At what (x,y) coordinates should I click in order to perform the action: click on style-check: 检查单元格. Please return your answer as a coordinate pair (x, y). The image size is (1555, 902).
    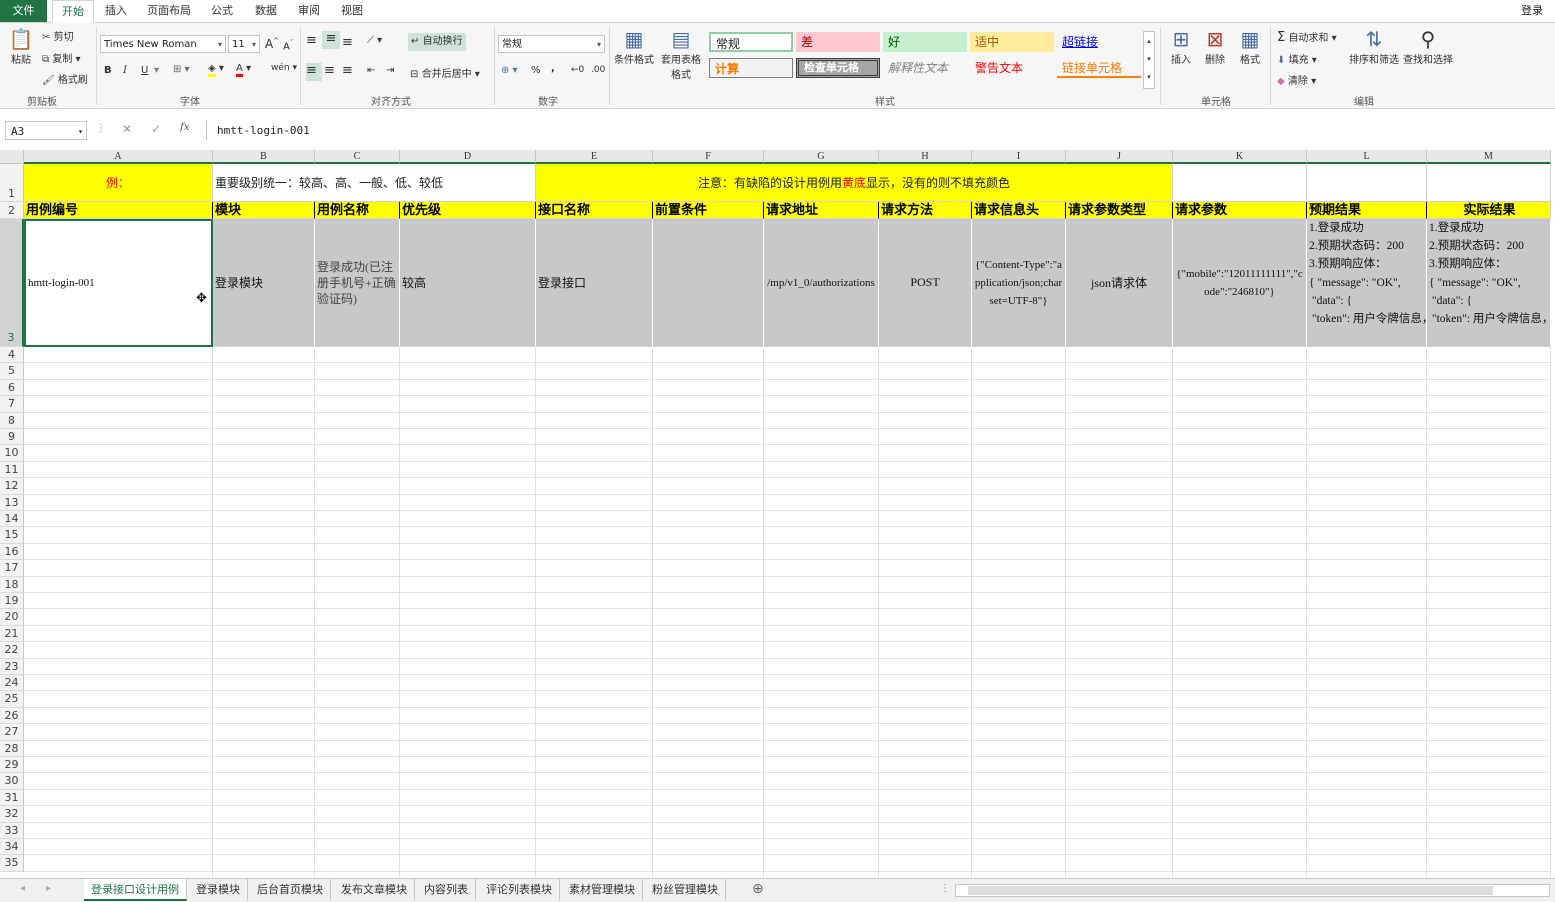
    Looking at the image, I should click on (838, 68).